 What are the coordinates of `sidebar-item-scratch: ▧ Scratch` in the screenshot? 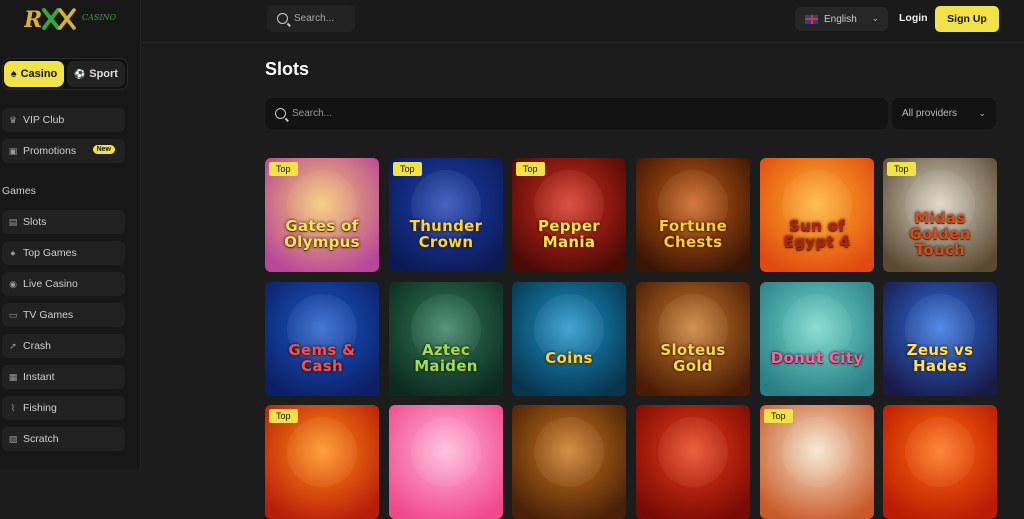 It's located at (63, 439).